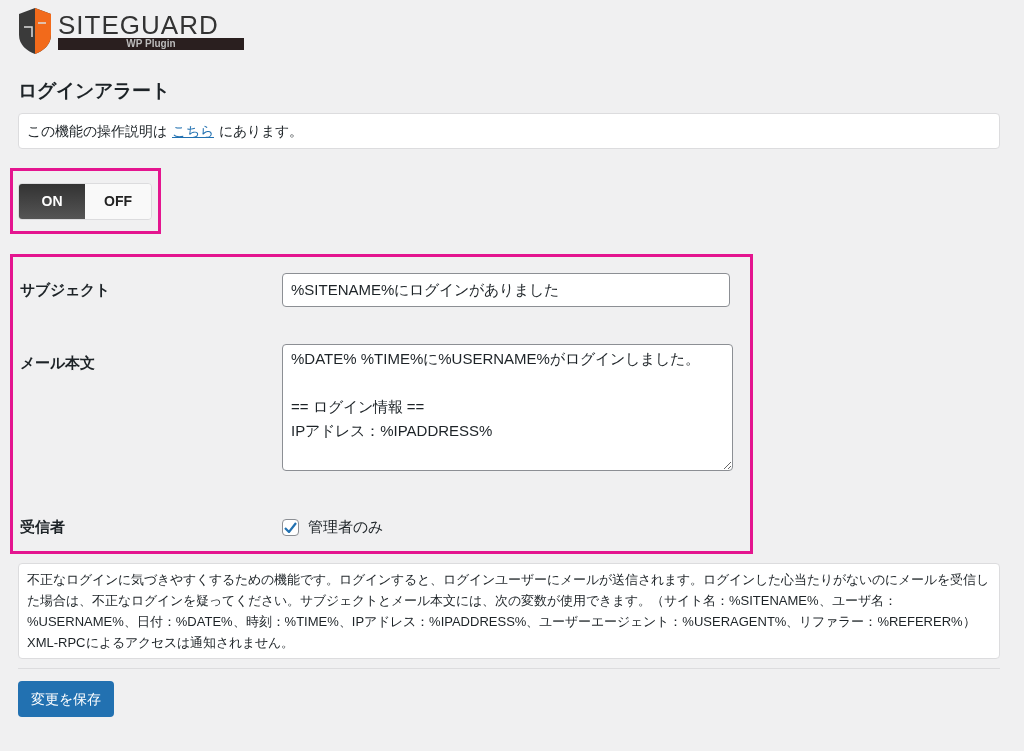 The height and width of the screenshot is (751, 1024). What do you see at coordinates (151, 44) in the screenshot?
I see `logo-tagline: WP Plugin` at bounding box center [151, 44].